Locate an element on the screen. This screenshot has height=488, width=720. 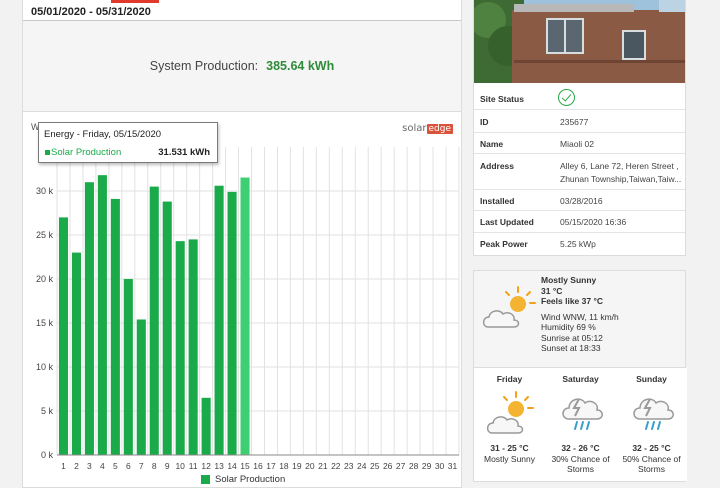
x-tick-label: 16 is located at coordinates (258, 466).